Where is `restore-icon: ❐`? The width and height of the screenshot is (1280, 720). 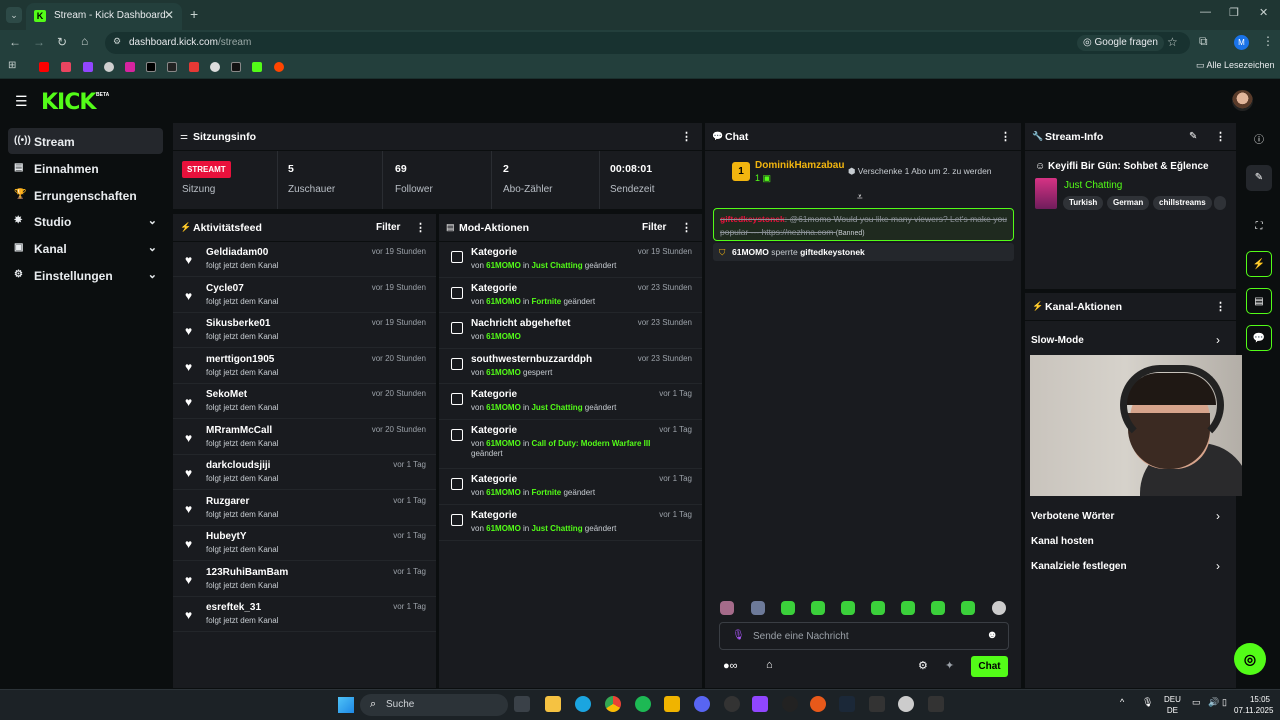 restore-icon: ❐ is located at coordinates (1234, 12).